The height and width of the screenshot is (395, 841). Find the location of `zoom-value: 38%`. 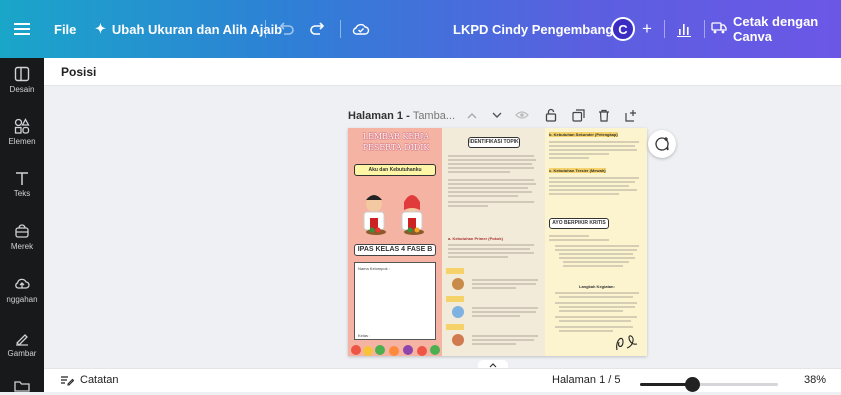

zoom-value: 38% is located at coordinates (815, 380).